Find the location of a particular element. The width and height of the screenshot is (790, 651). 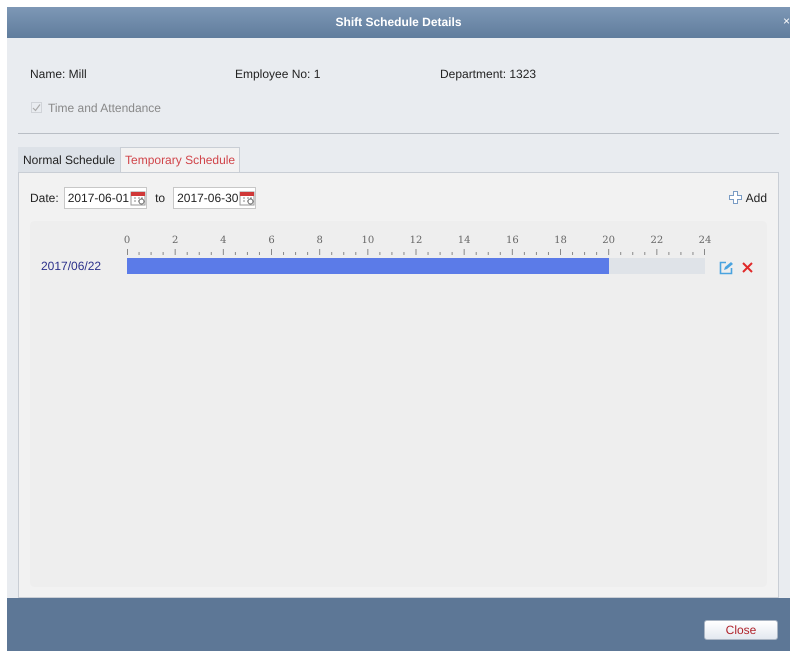

attendance-label: Time and Attendance is located at coordinates (104, 108).